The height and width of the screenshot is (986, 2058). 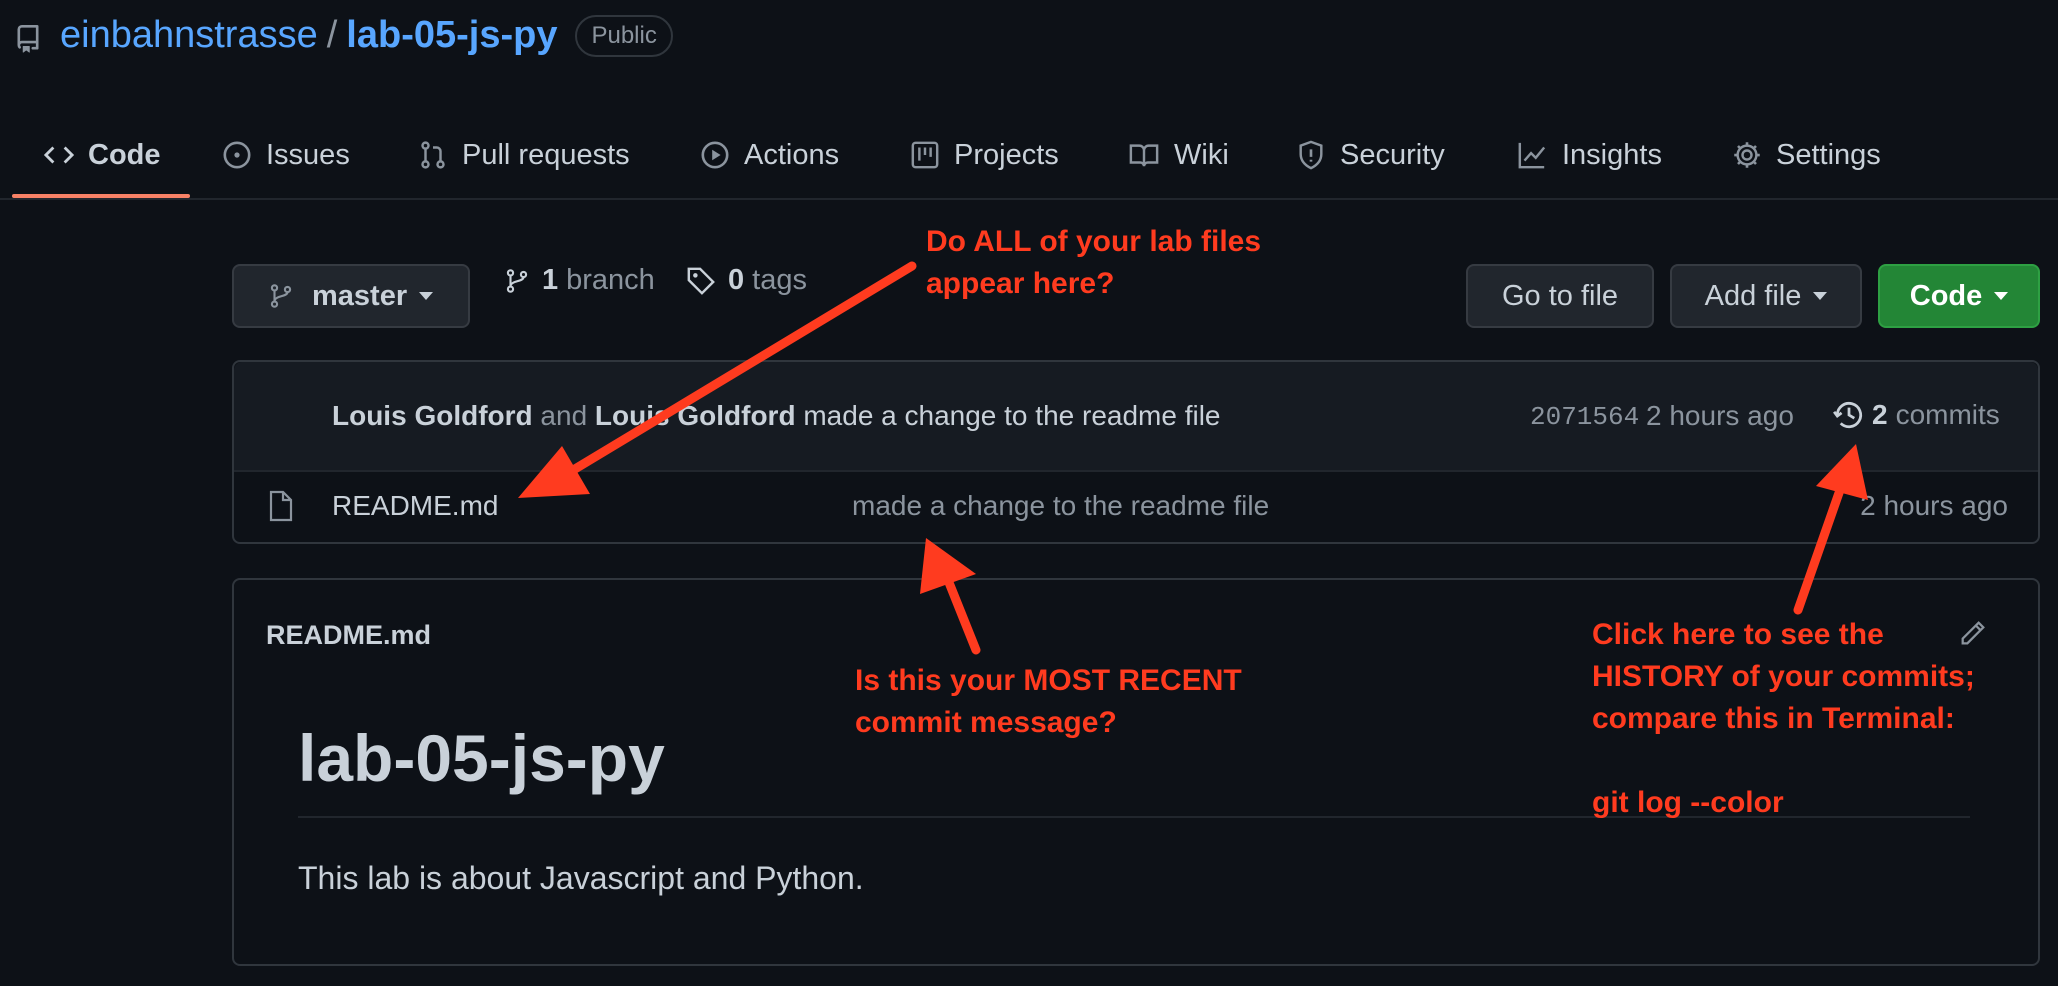 I want to click on arrow-to-commit-message, so click(x=950, y=596).